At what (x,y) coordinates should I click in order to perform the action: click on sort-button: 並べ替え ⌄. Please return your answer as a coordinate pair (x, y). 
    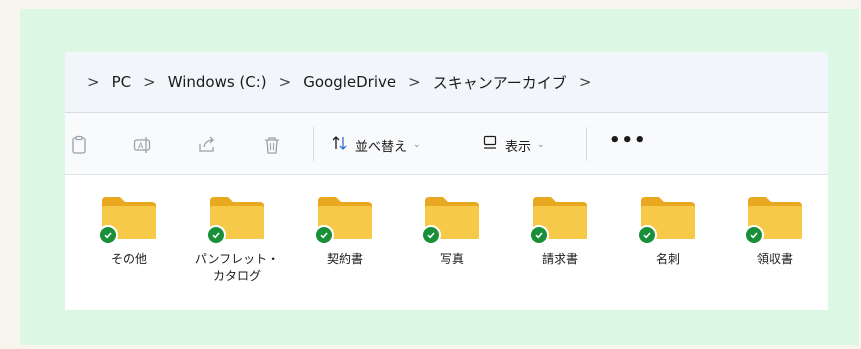
    Looking at the image, I should click on (376, 145).